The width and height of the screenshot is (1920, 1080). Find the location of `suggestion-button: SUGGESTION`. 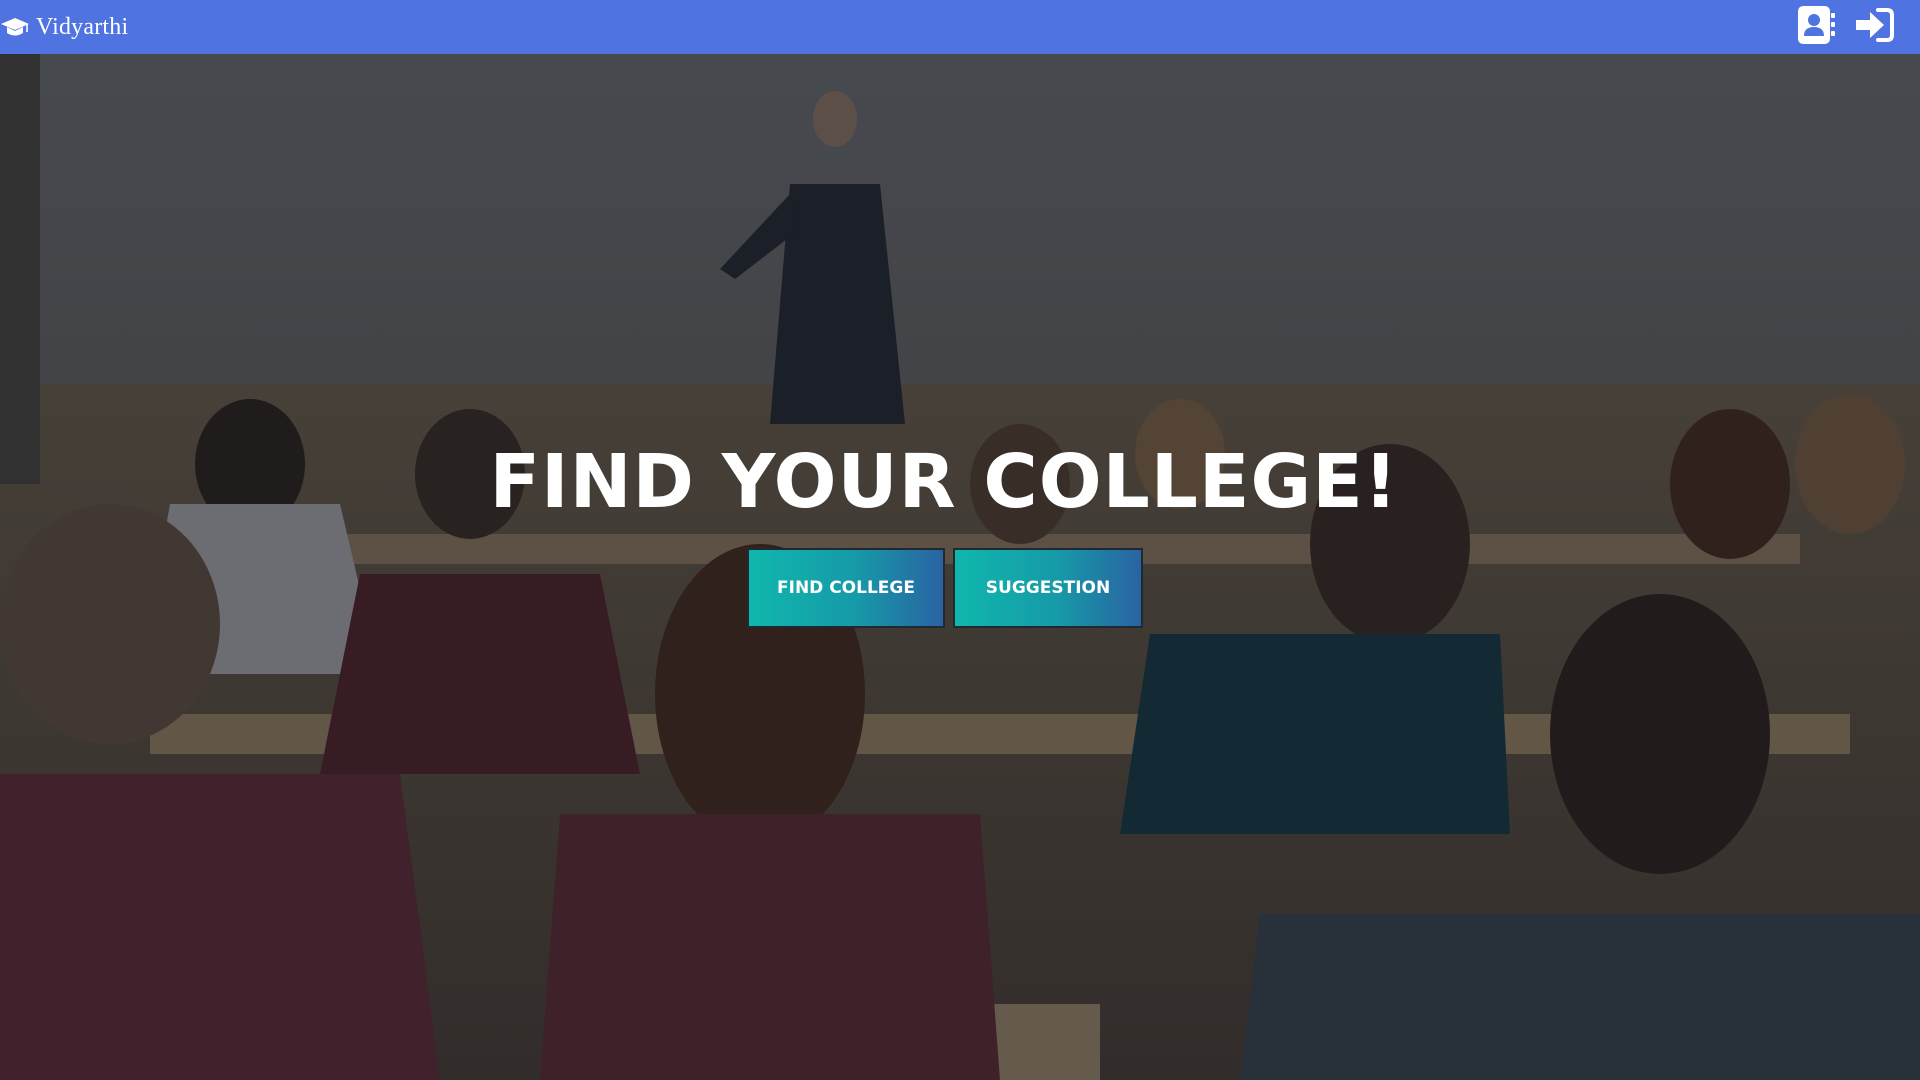

suggestion-button: SUGGESTION is located at coordinates (1048, 588).